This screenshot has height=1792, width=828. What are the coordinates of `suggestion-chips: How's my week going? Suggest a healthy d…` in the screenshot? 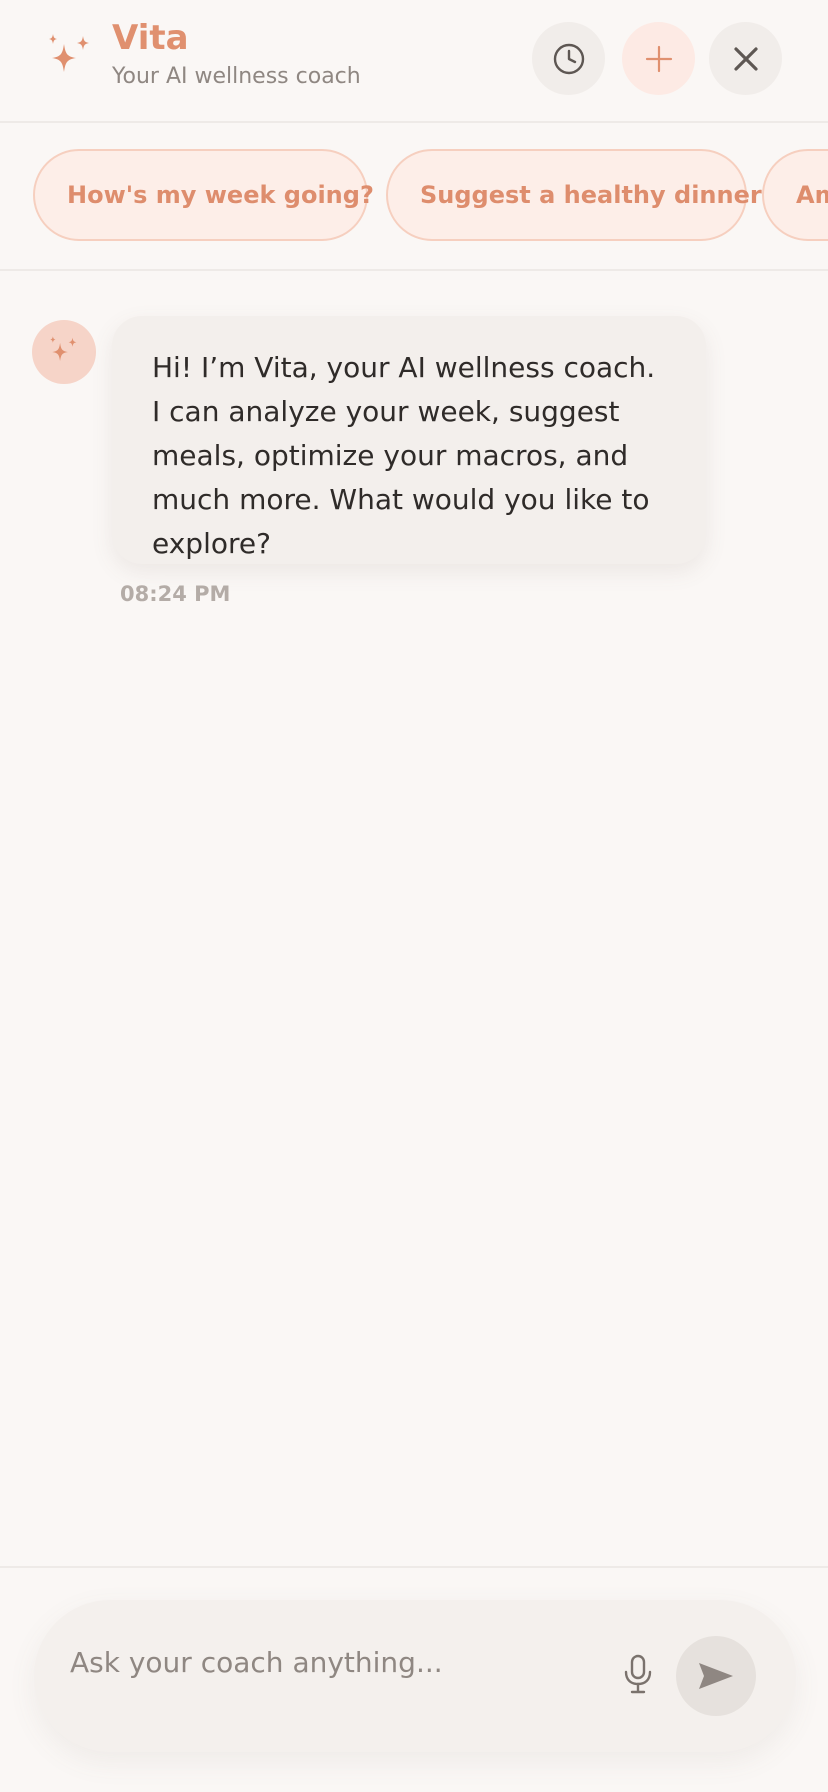 It's located at (414, 197).